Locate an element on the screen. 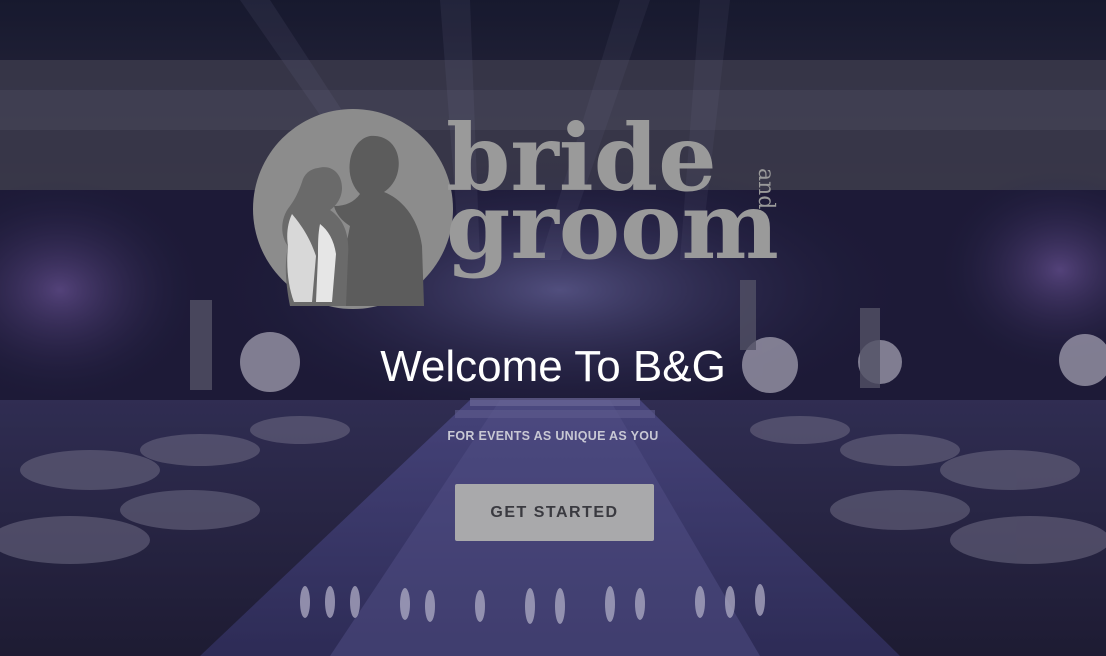 Image resolution: width=1106 pixels, height=656 pixels. tagline: FOR EVENTS AS UNIQUE AS YOU is located at coordinates (553, 436).